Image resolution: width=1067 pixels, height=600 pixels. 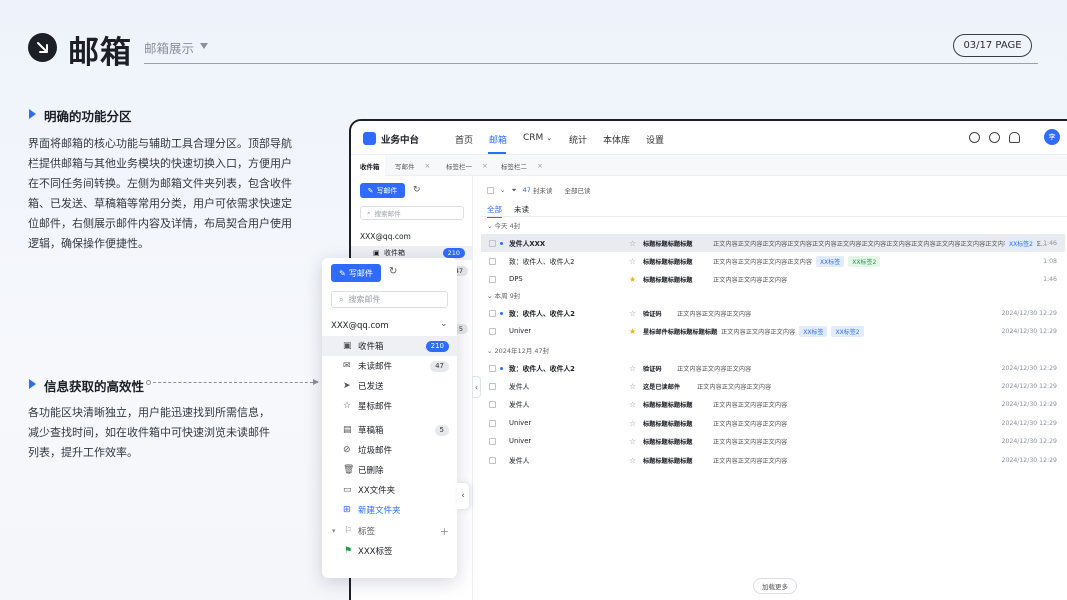 What do you see at coordinates (792, 331) in the screenshot?
I see `row-preview: 正文内容正文内容正文内容 XX标签 XX标签2` at bounding box center [792, 331].